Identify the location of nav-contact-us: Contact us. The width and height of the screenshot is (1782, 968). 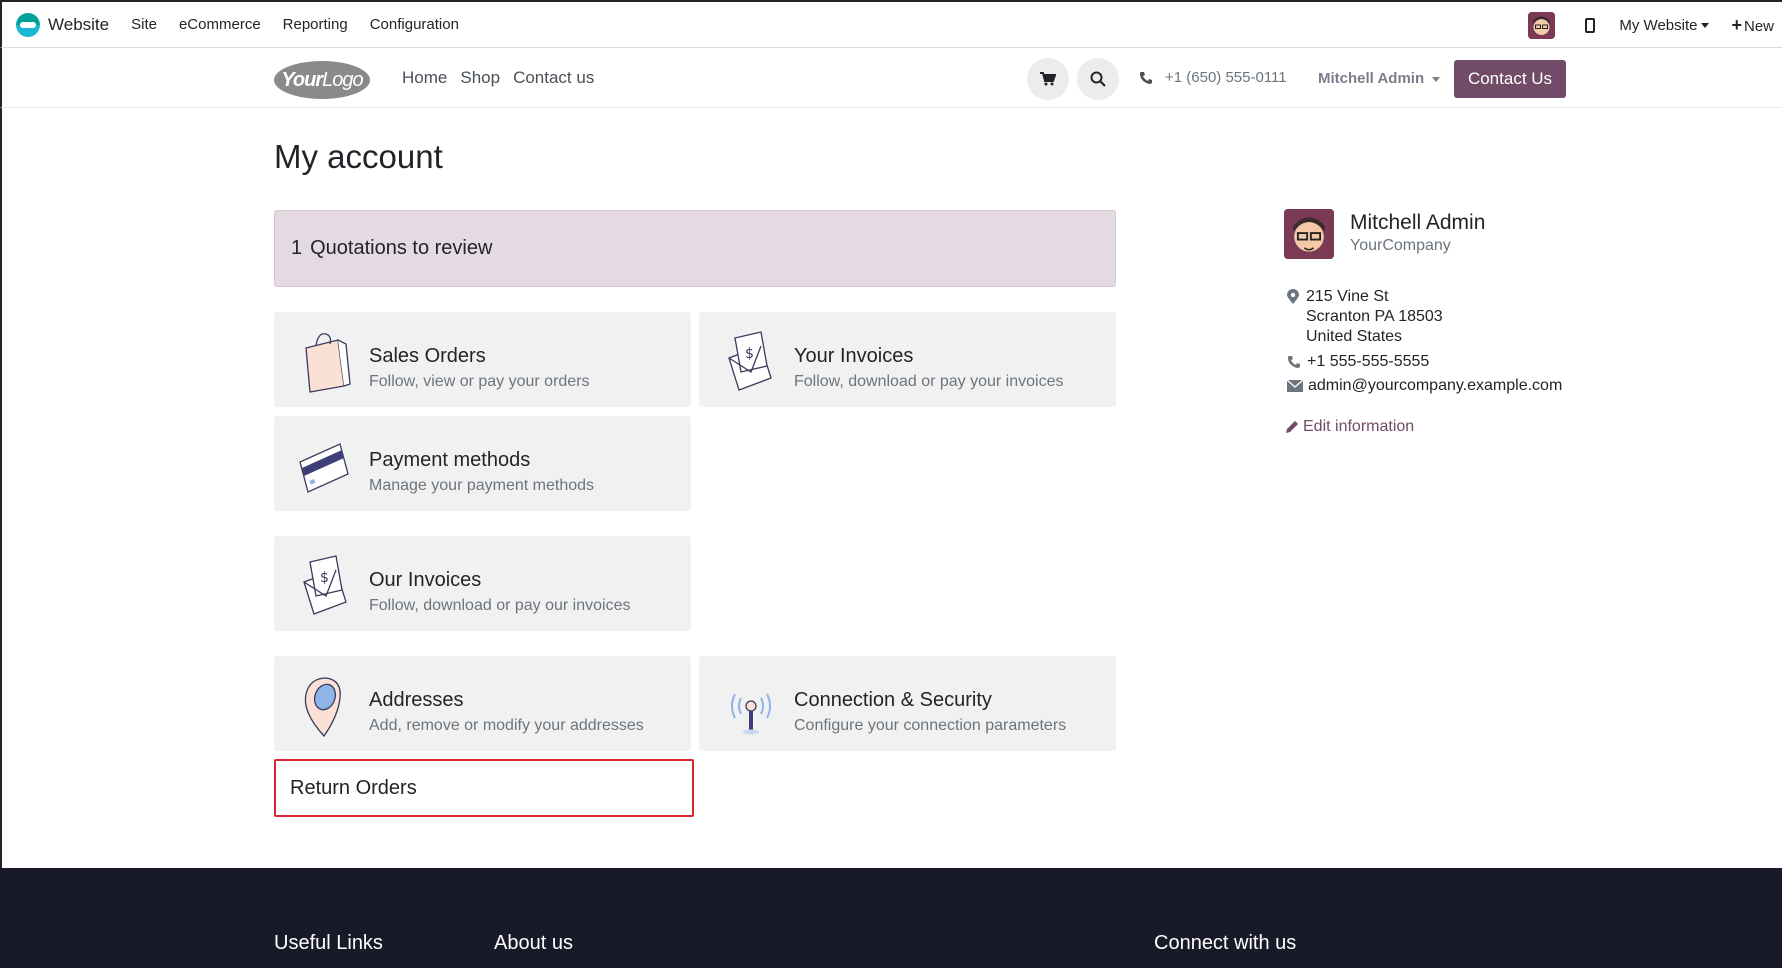
(553, 78).